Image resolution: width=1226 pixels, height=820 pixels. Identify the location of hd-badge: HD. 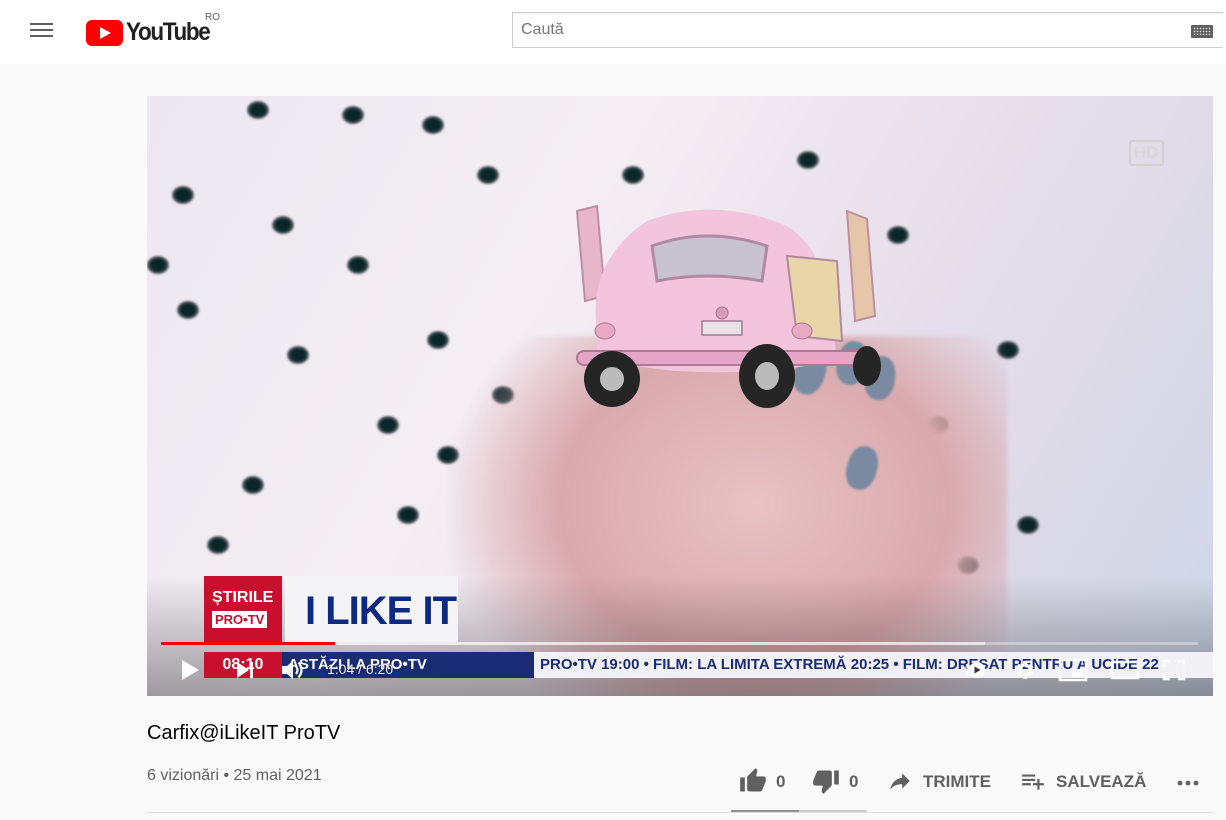
(1146, 153).